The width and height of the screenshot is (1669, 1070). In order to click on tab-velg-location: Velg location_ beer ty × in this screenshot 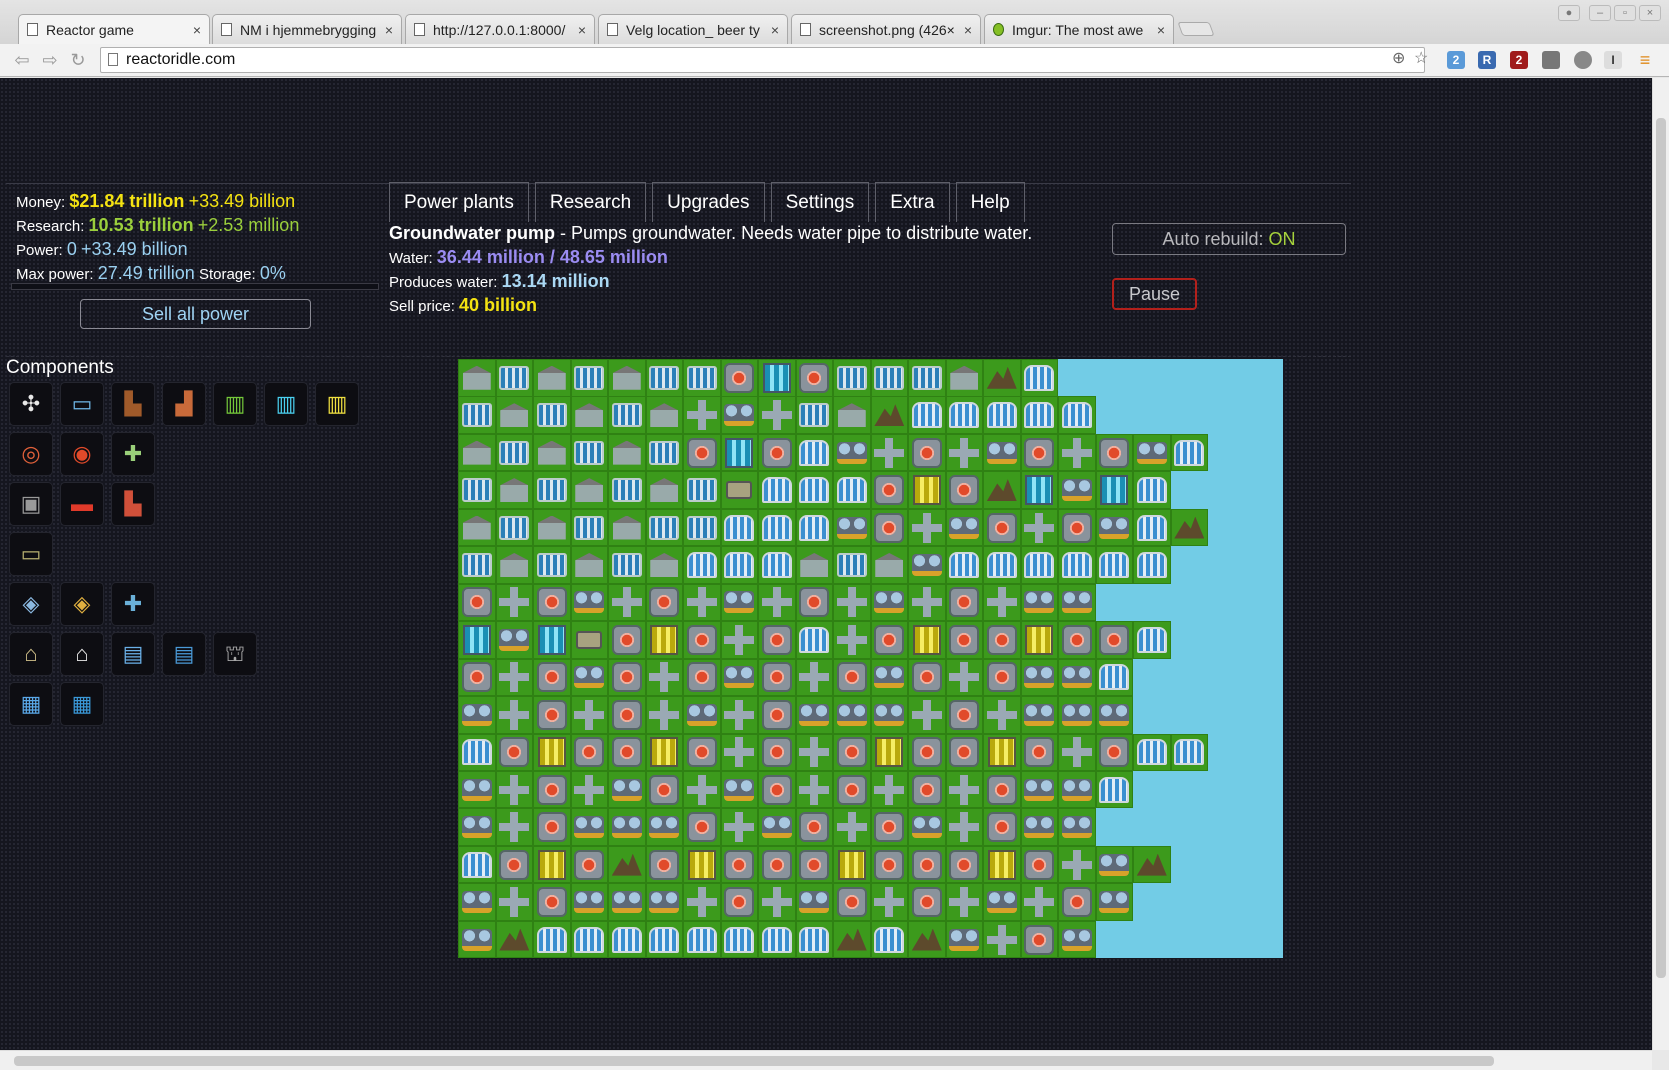, I will do `click(693, 29)`.